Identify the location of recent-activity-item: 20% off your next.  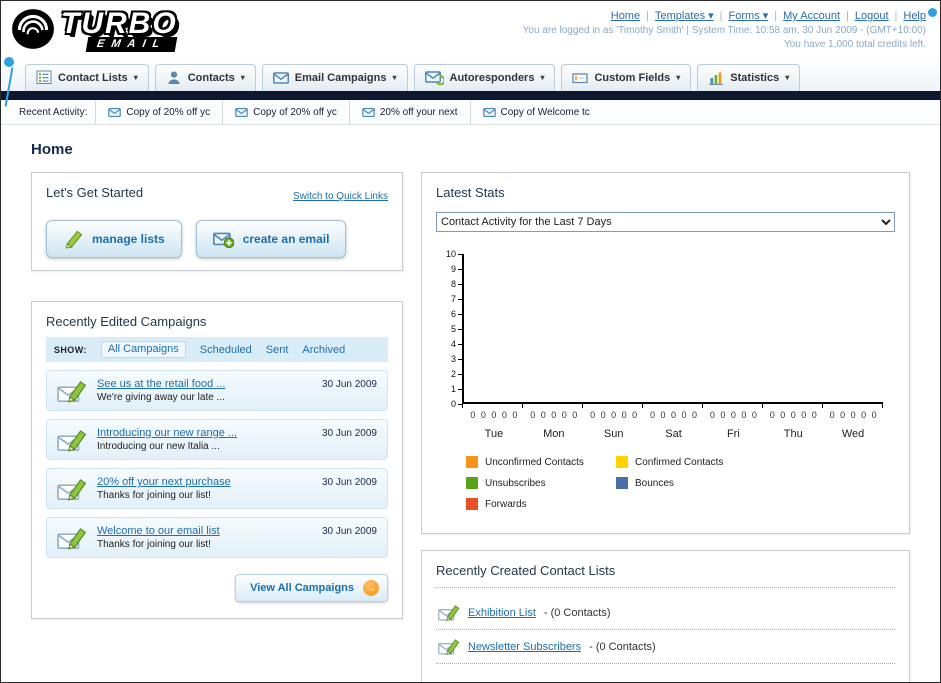
(409, 112).